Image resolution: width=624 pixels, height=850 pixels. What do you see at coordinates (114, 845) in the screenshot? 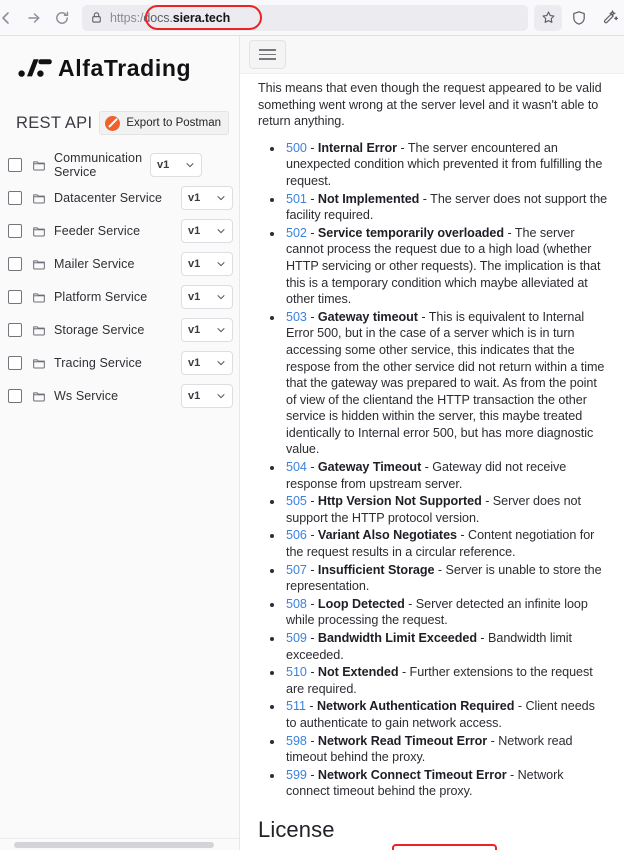
I see `sidebar-scroll-thumb` at bounding box center [114, 845].